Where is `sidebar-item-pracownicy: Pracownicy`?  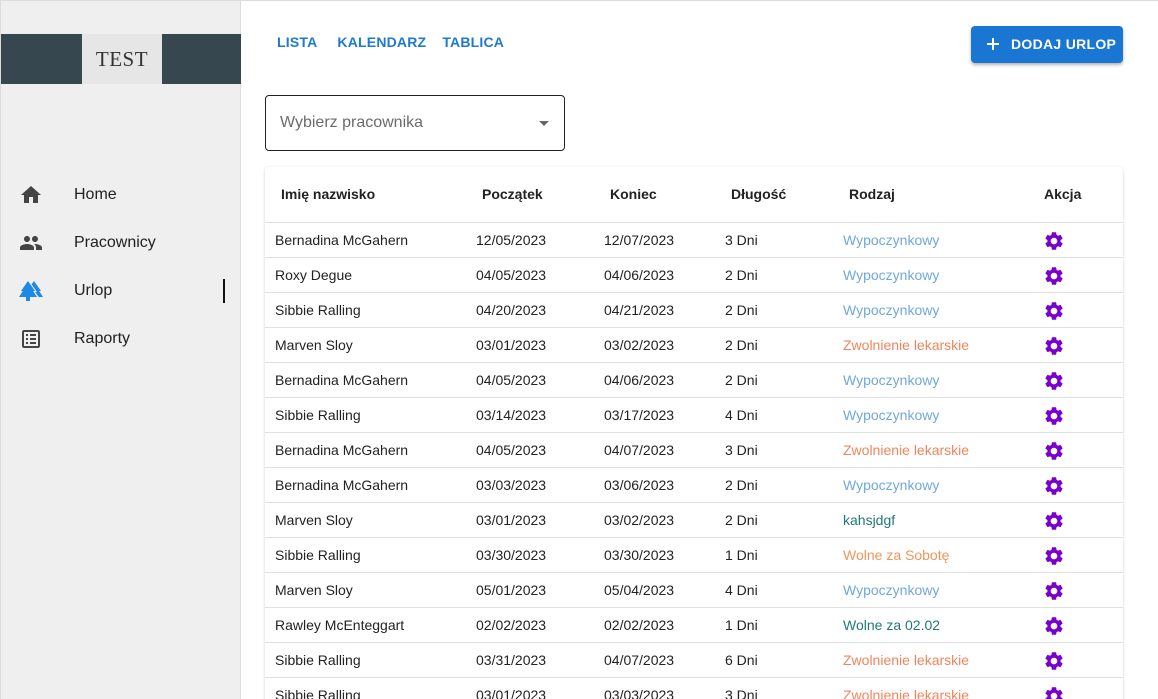 sidebar-item-pracownicy: Pracownicy is located at coordinates (121, 243).